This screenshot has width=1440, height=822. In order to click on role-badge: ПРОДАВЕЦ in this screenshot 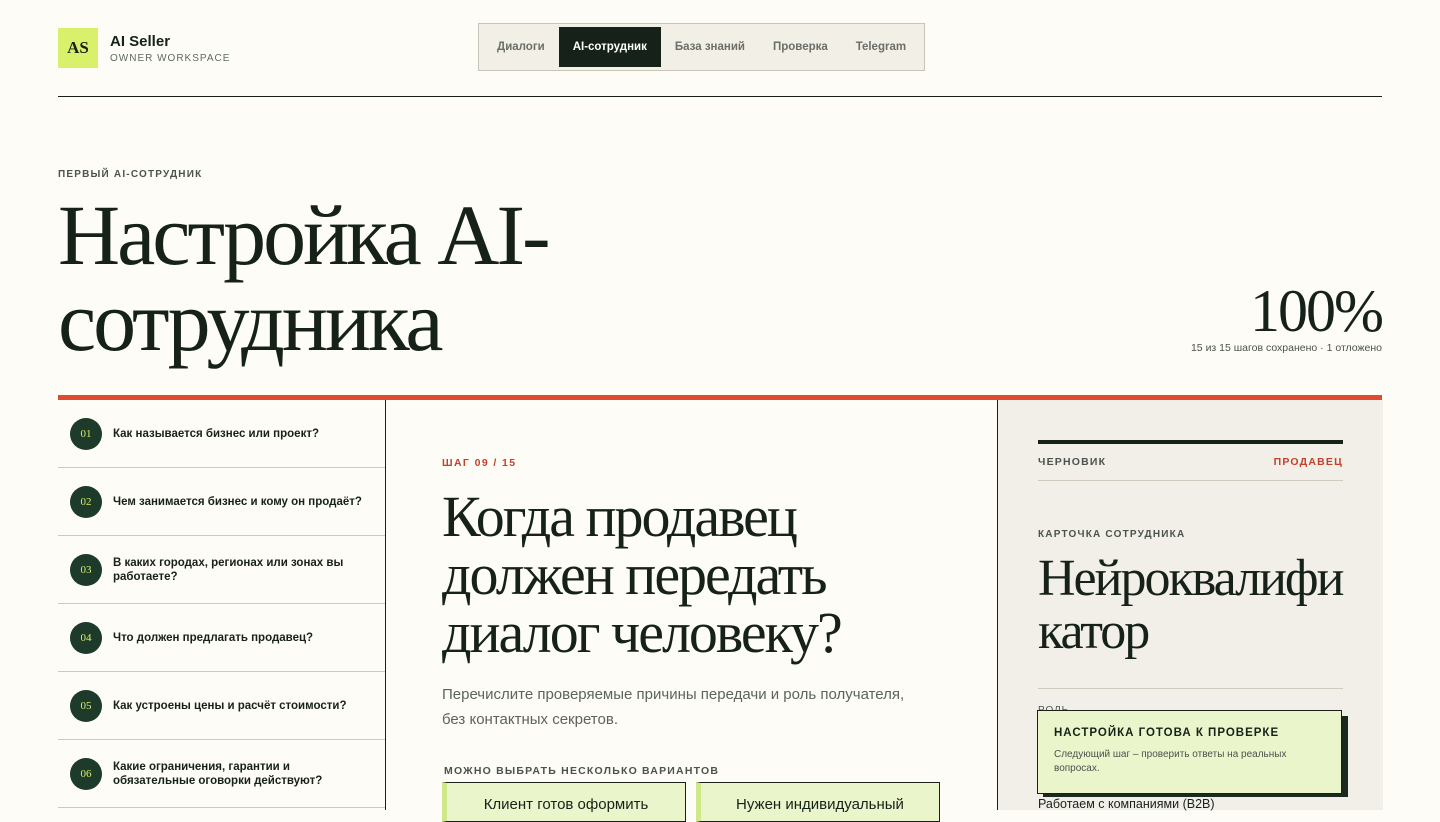, I will do `click(1308, 462)`.